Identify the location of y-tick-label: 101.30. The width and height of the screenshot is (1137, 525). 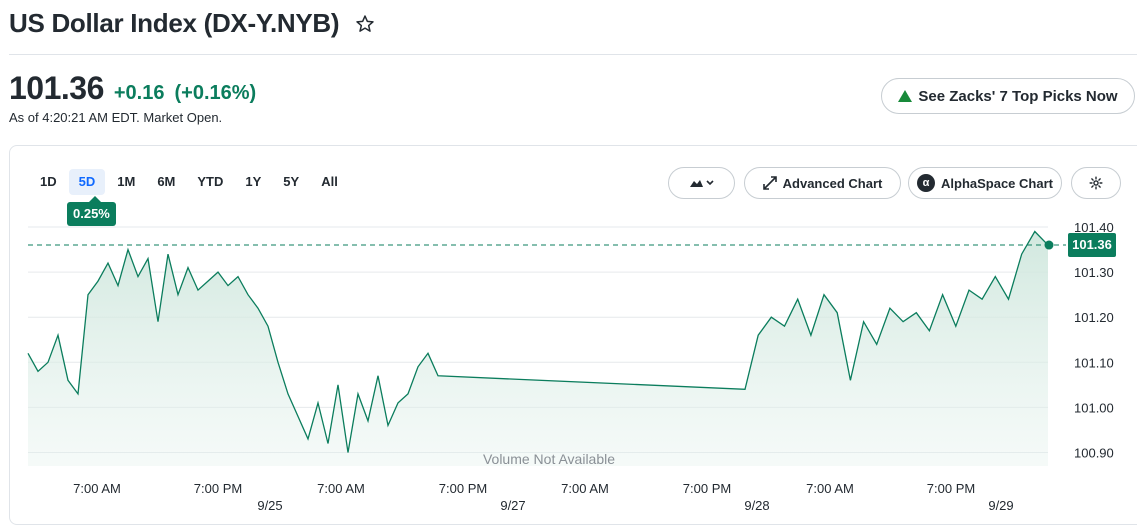
(1094, 272).